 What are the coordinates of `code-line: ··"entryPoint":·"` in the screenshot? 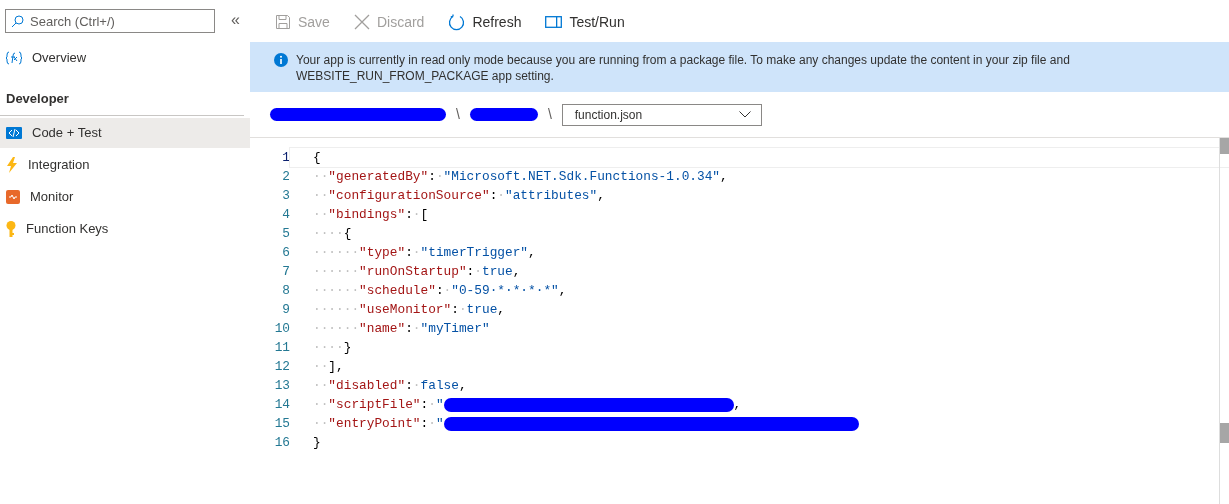 It's located at (574, 423).